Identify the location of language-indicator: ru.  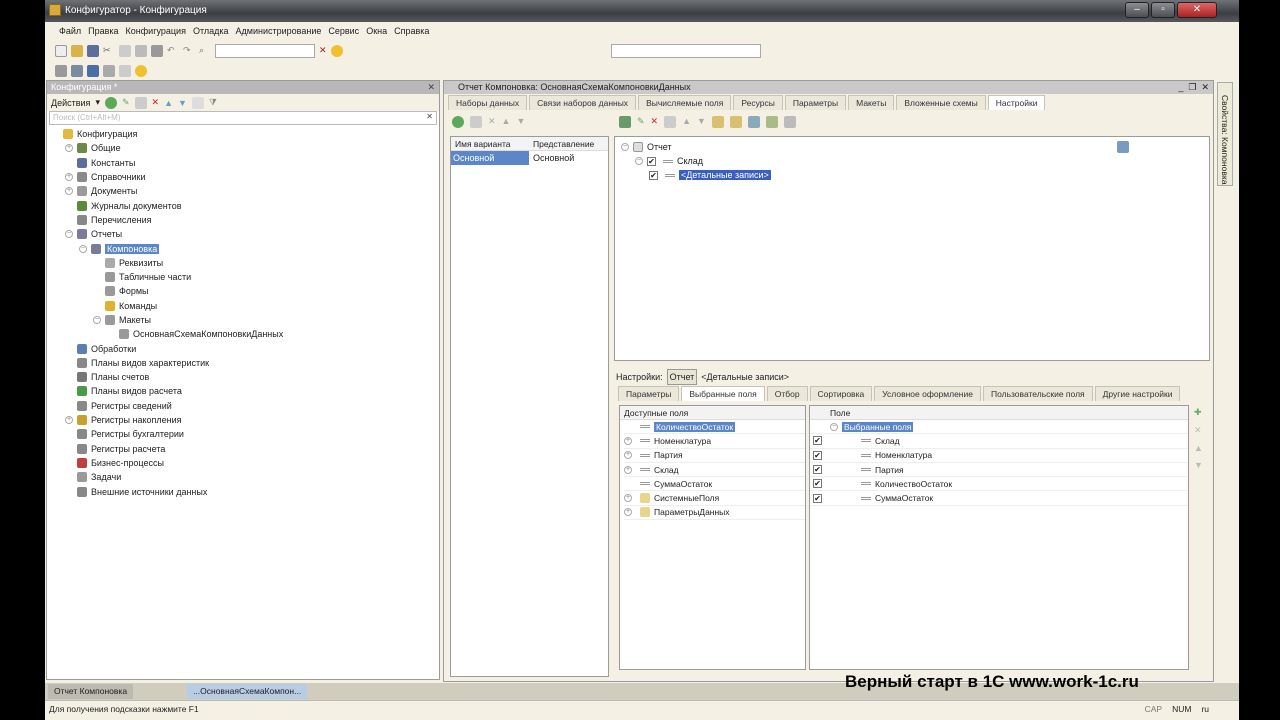
(1205, 709).